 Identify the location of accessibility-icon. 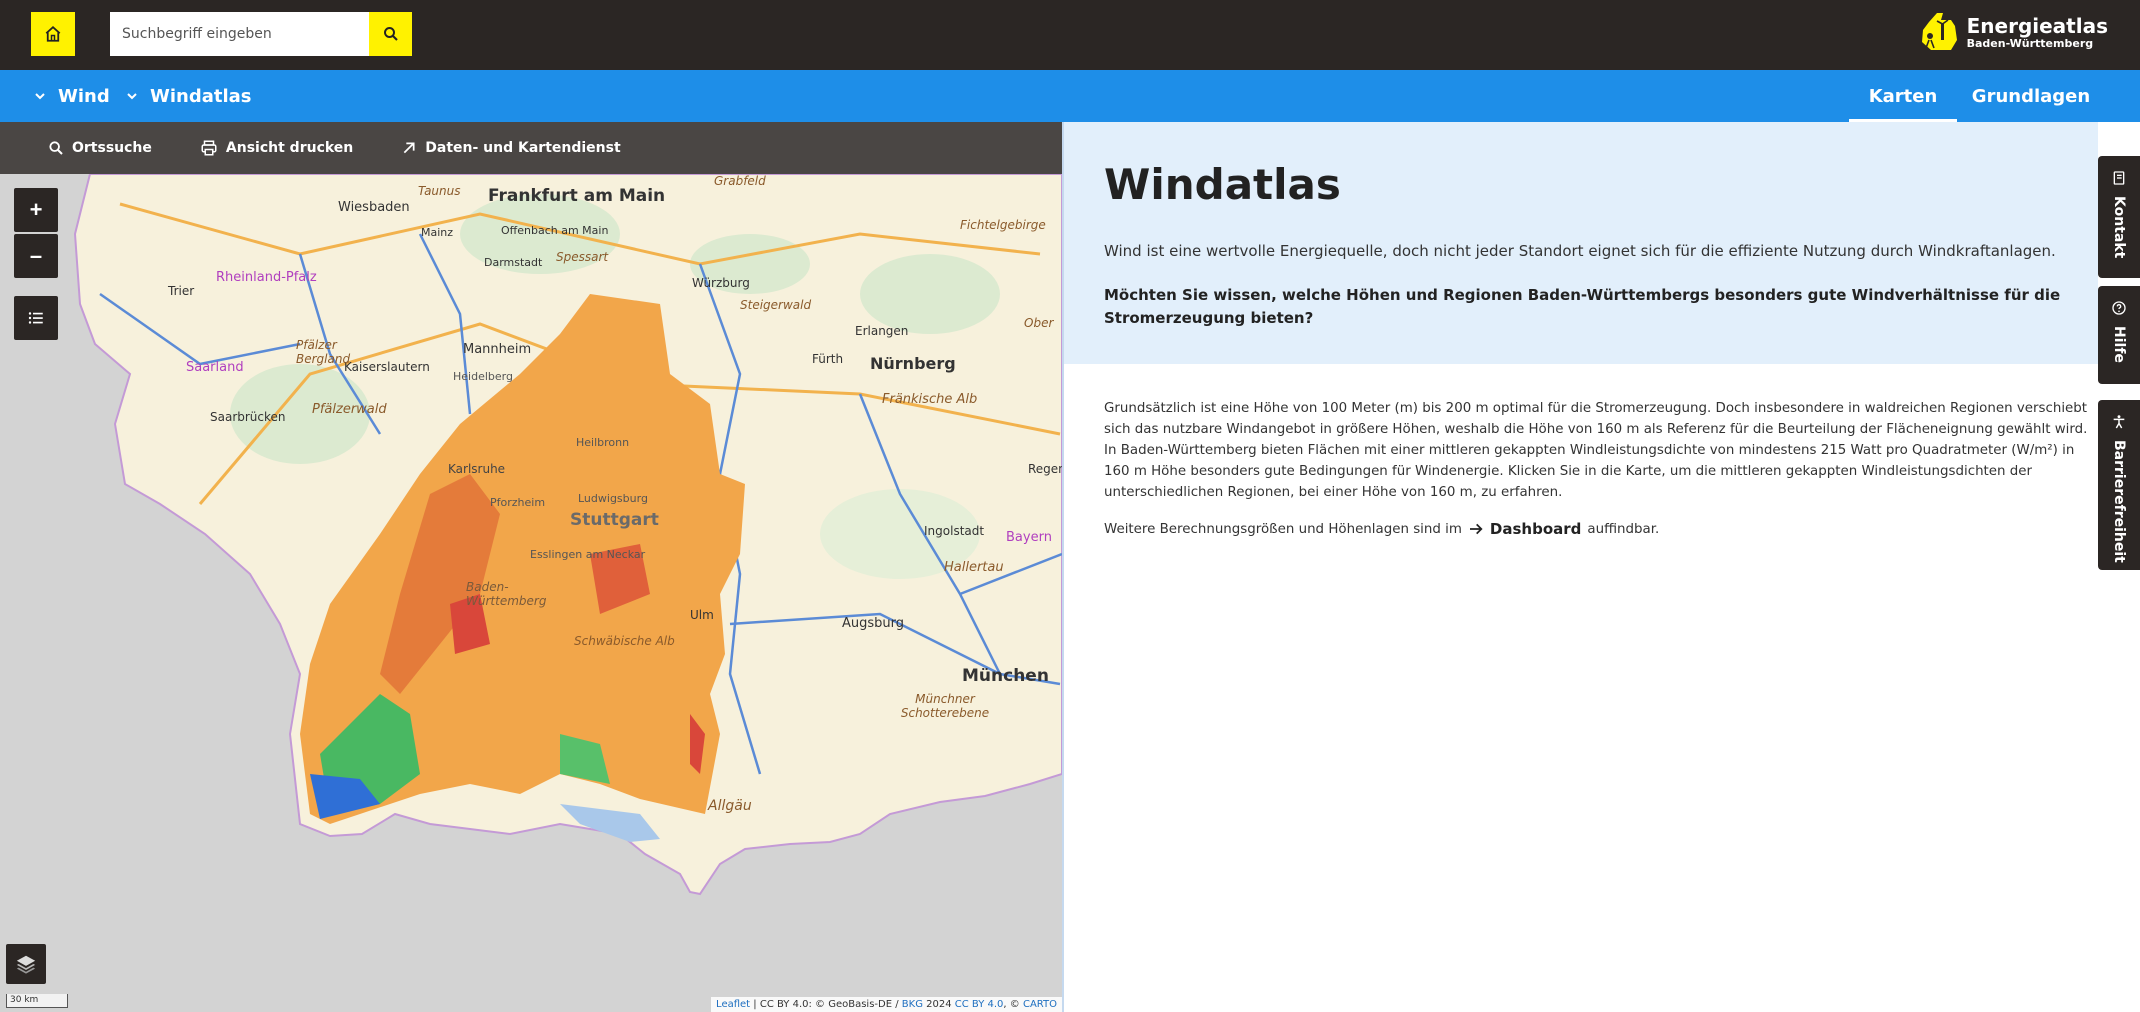
(2119, 422).